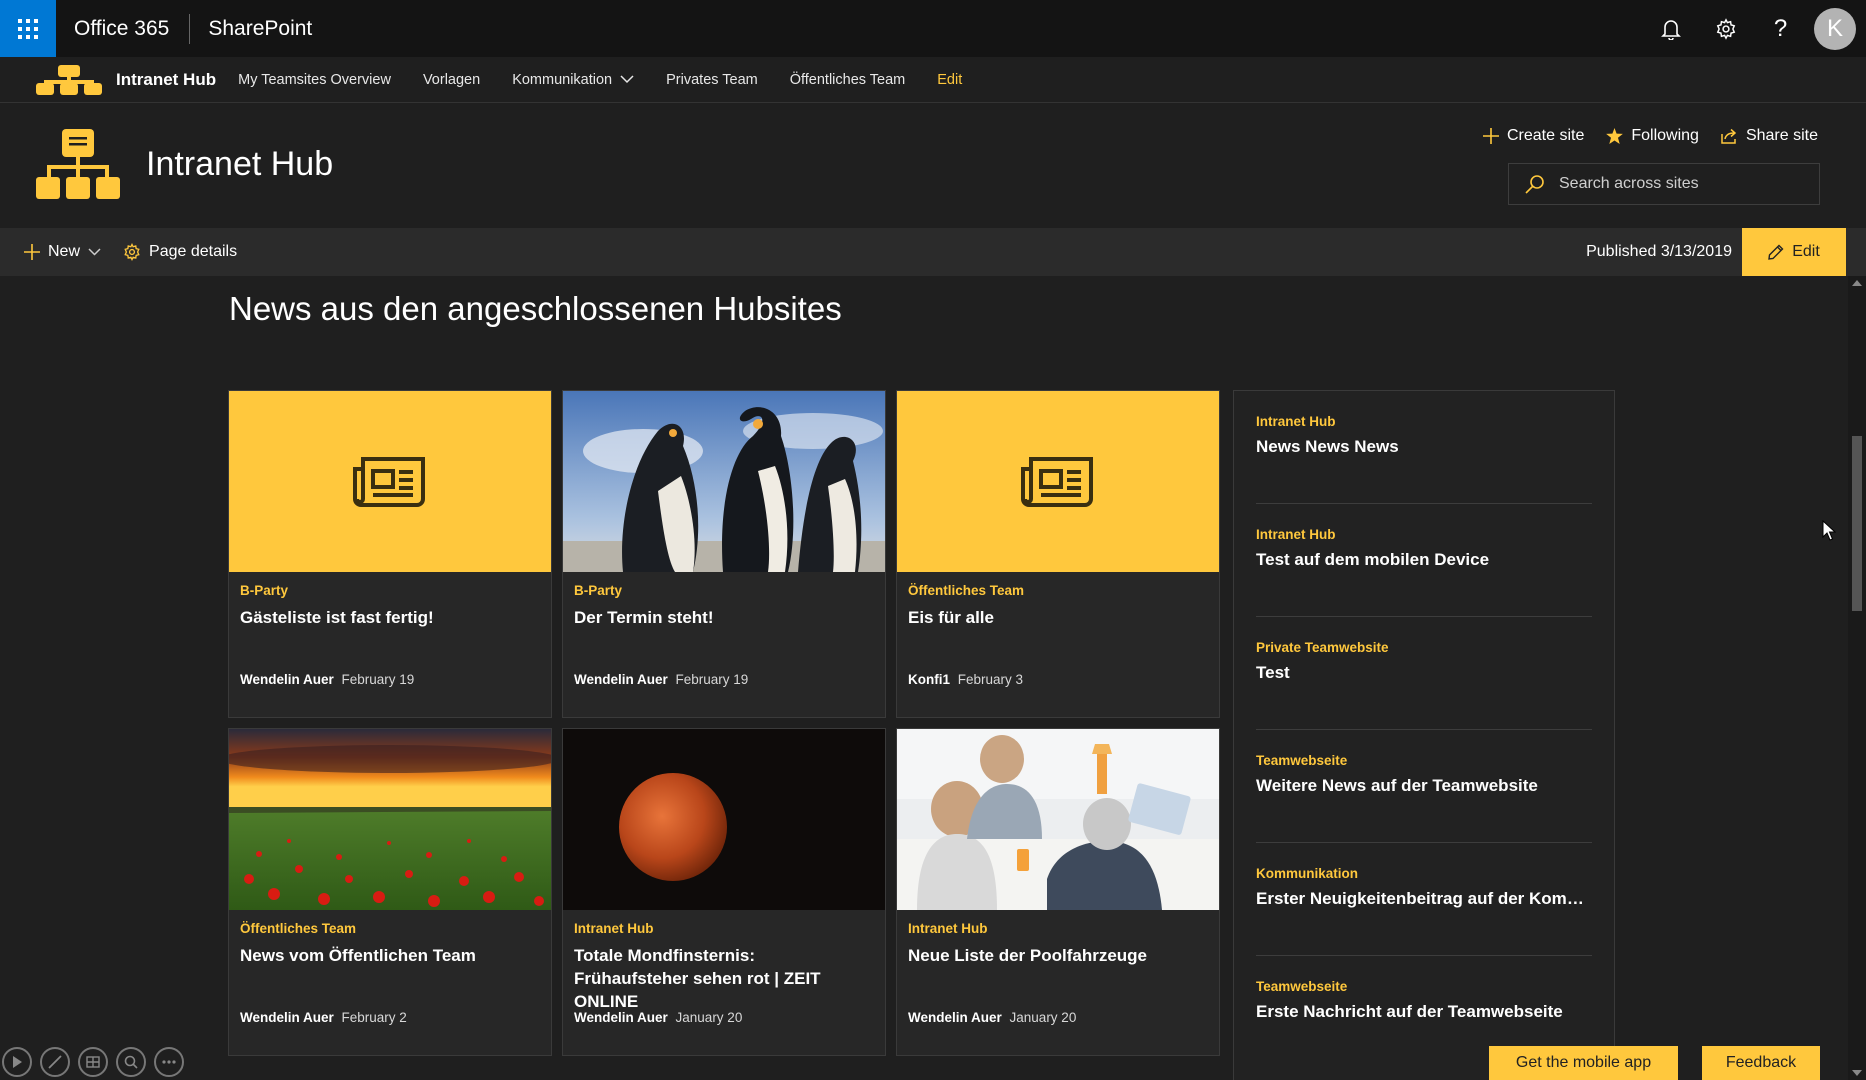  I want to click on list-item-title: Weitere News auf der Teamwebsite, so click(1397, 785).